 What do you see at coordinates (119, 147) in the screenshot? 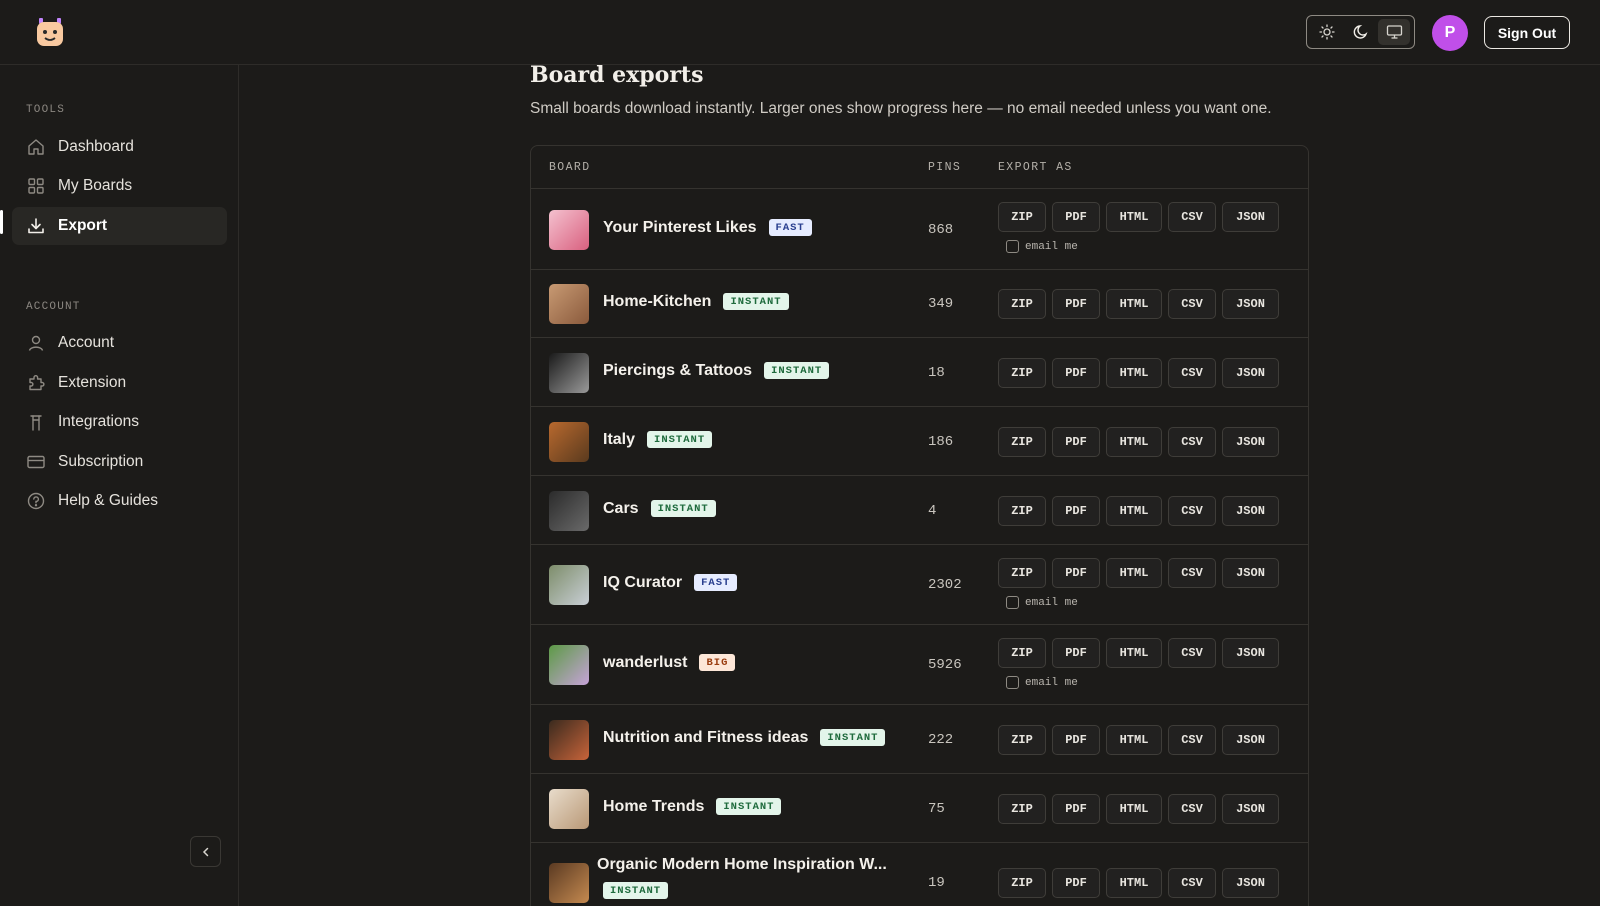
I see `sidebar-item-dashboard: Dashboard` at bounding box center [119, 147].